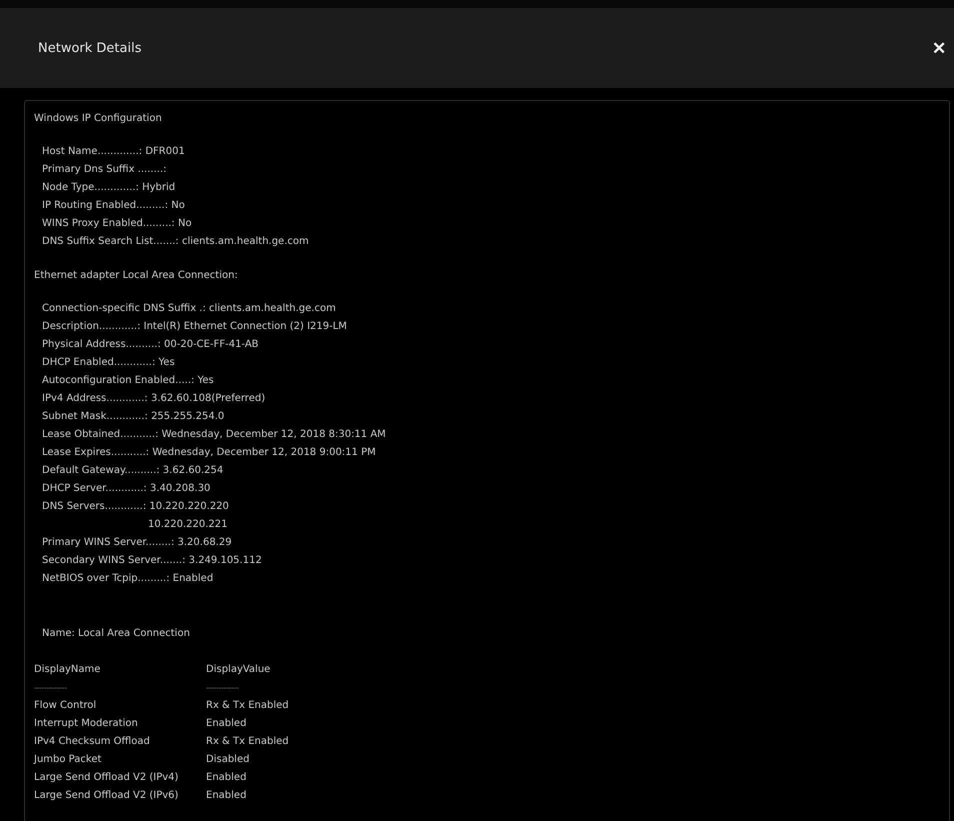  I want to click on config-line: Primary Dns Suffix ........:, so click(104, 170).